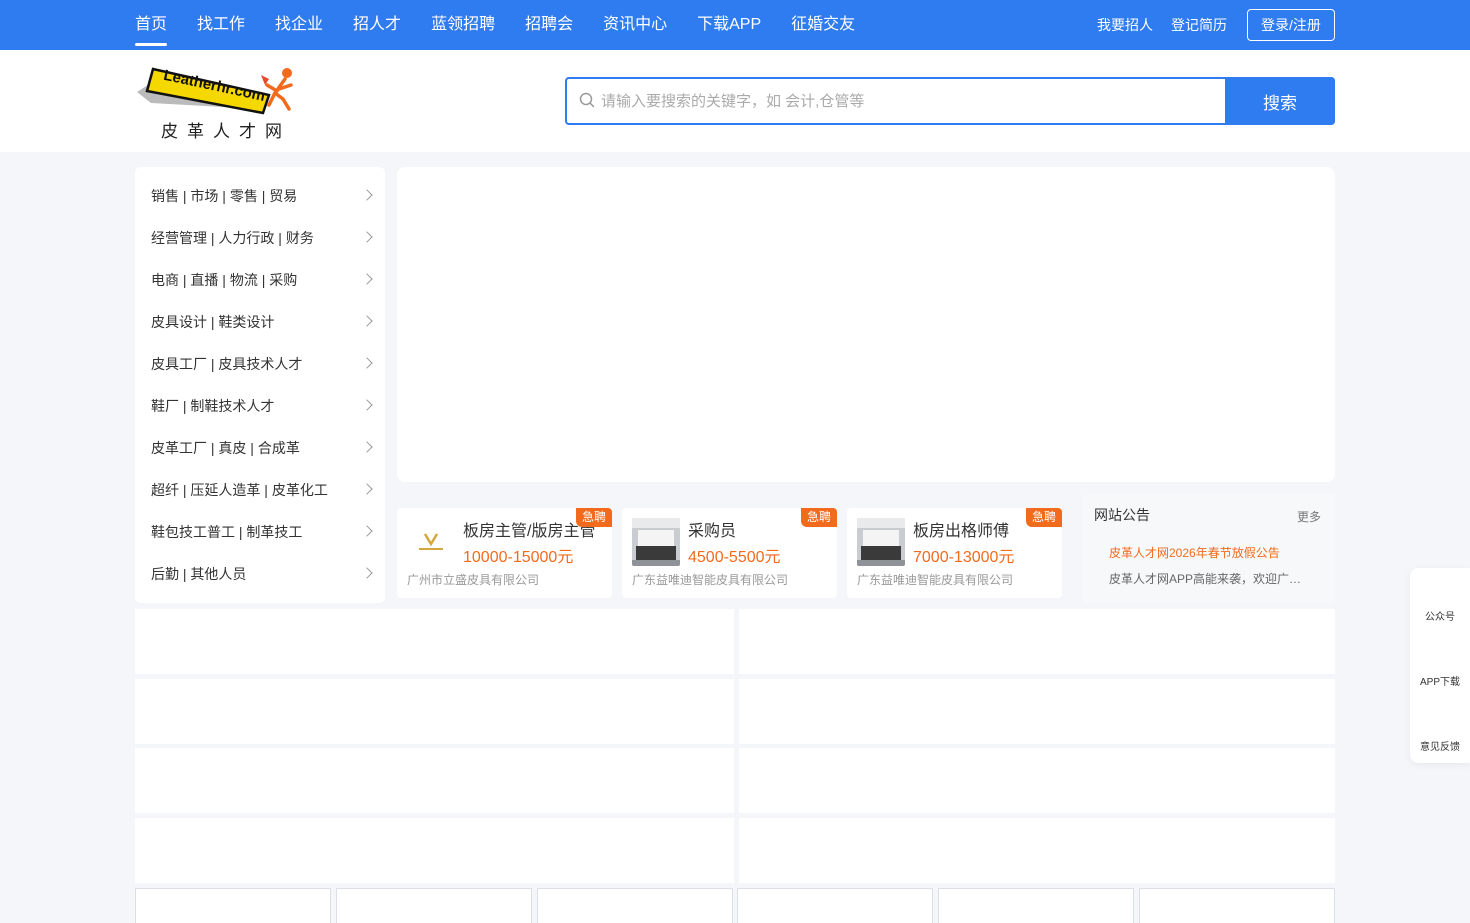 The height and width of the screenshot is (923, 1470). I want to click on company-name: 广州市立盛皮具有限公司, so click(473, 580).